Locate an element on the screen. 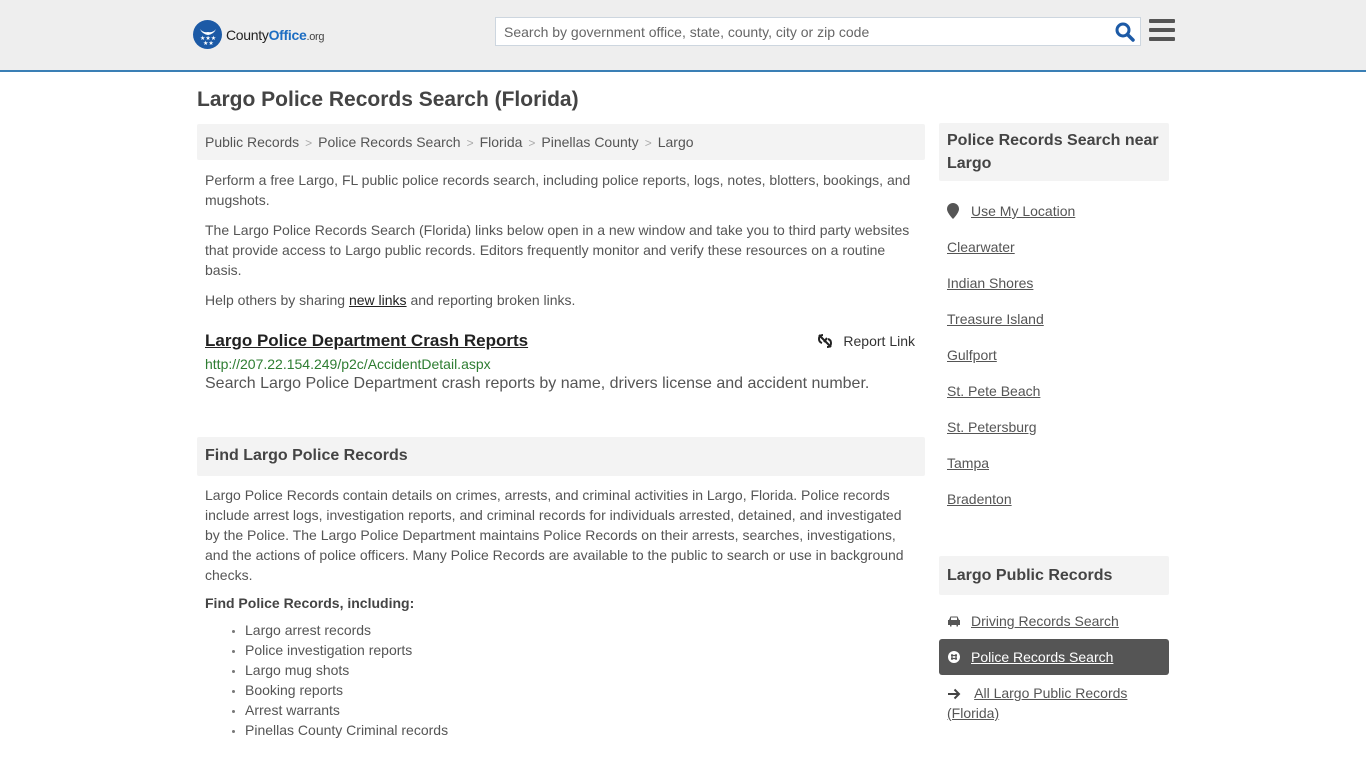 The height and width of the screenshot is (768, 1366). nearby-link: St. Petersburg is located at coordinates (992, 427).